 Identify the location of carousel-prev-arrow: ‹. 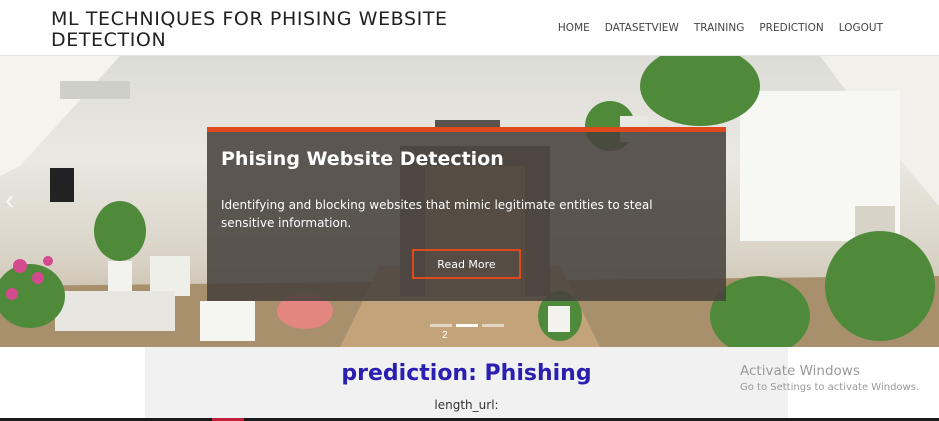
(9, 200).